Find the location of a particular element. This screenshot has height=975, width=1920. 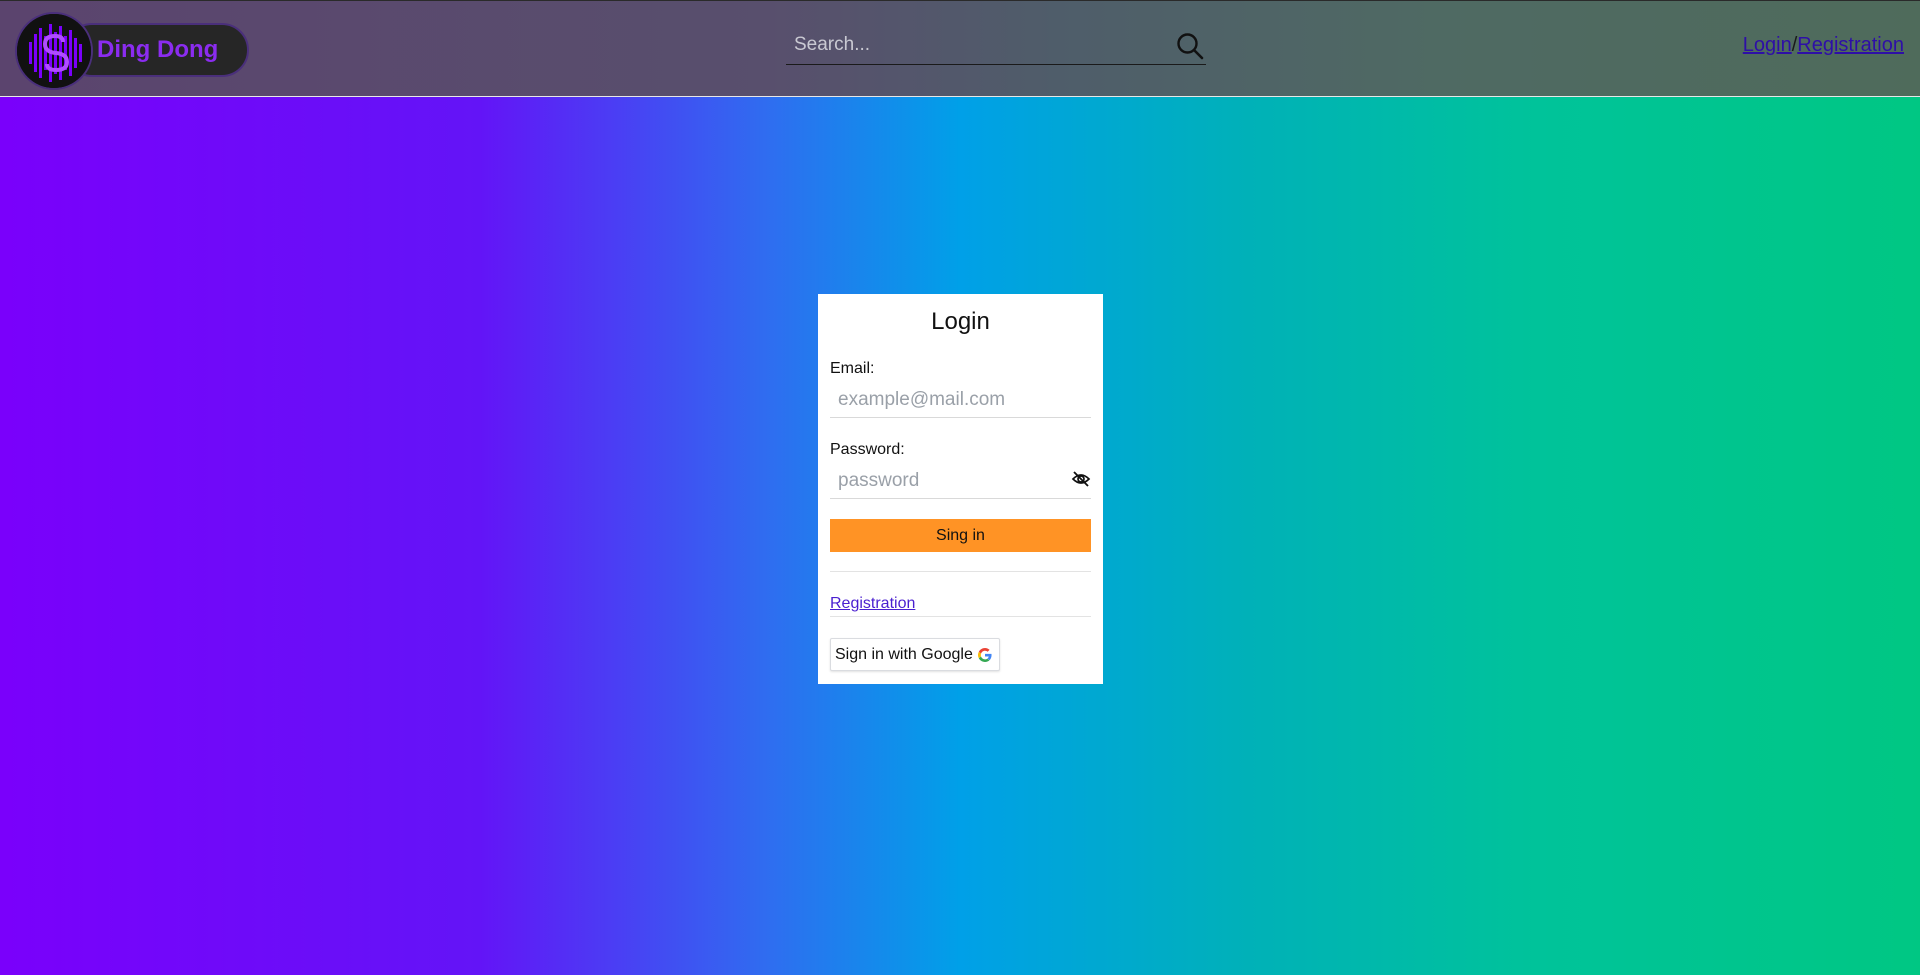

sign-in-button: Sing in is located at coordinates (960, 535).